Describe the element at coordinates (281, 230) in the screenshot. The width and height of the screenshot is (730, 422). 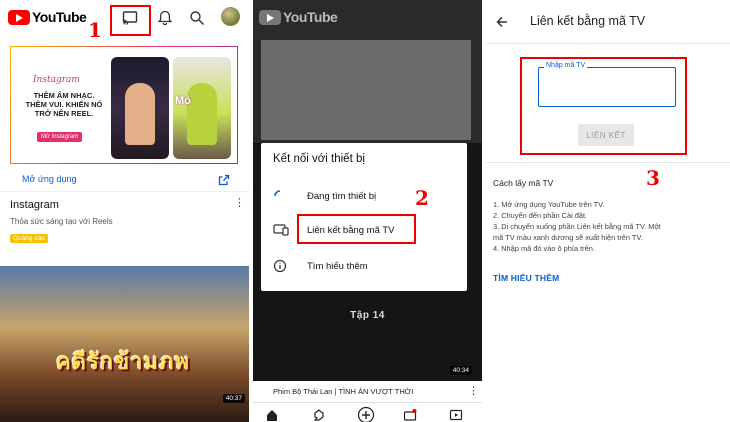
I see `tv-link-icon` at that location.